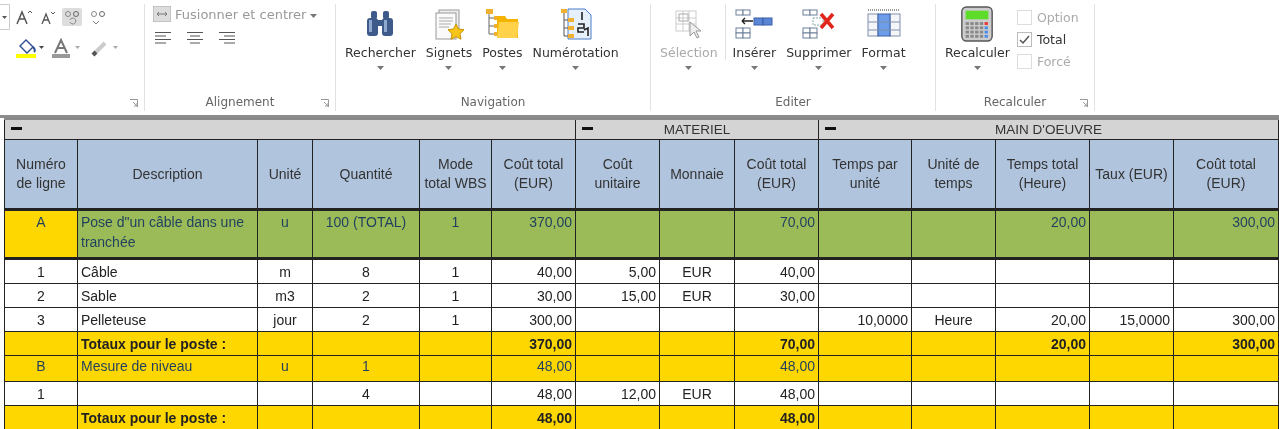 This screenshot has height=429, width=1279. I want to click on column-header: Mode total WBS, so click(455, 174).